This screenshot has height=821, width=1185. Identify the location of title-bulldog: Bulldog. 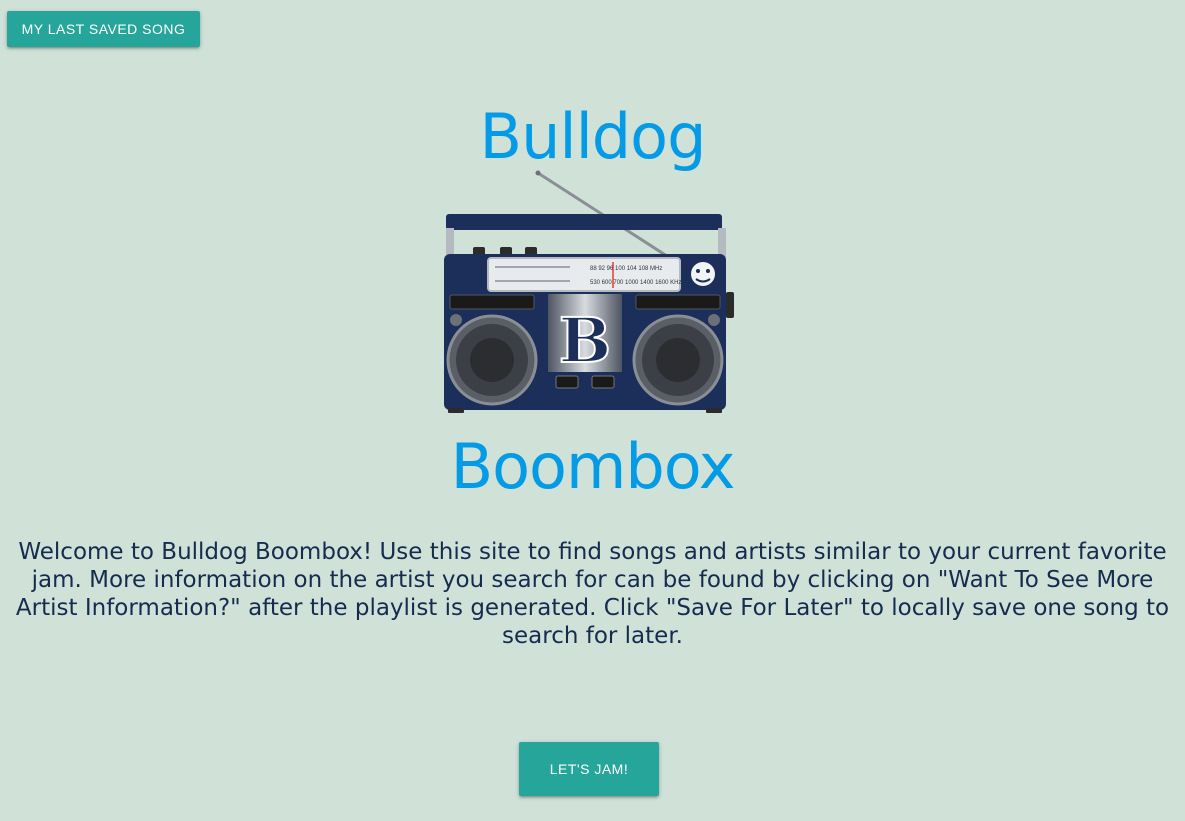
(593, 136).